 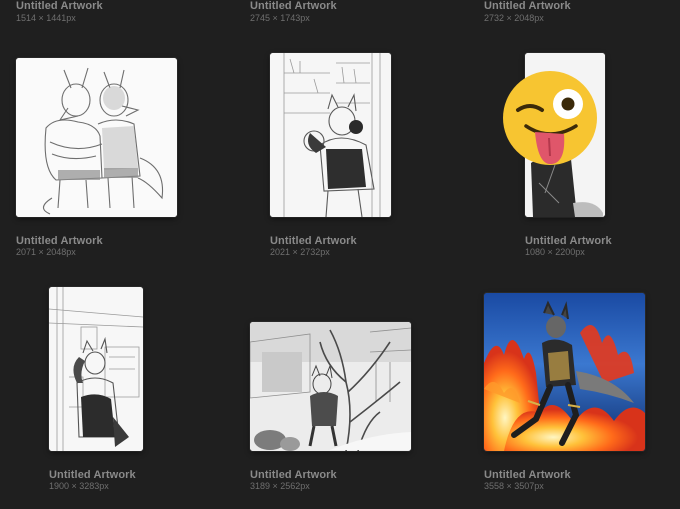 What do you see at coordinates (280, 18) in the screenshot?
I see `artwork-dimensions: 2745 × 1743px` at bounding box center [280, 18].